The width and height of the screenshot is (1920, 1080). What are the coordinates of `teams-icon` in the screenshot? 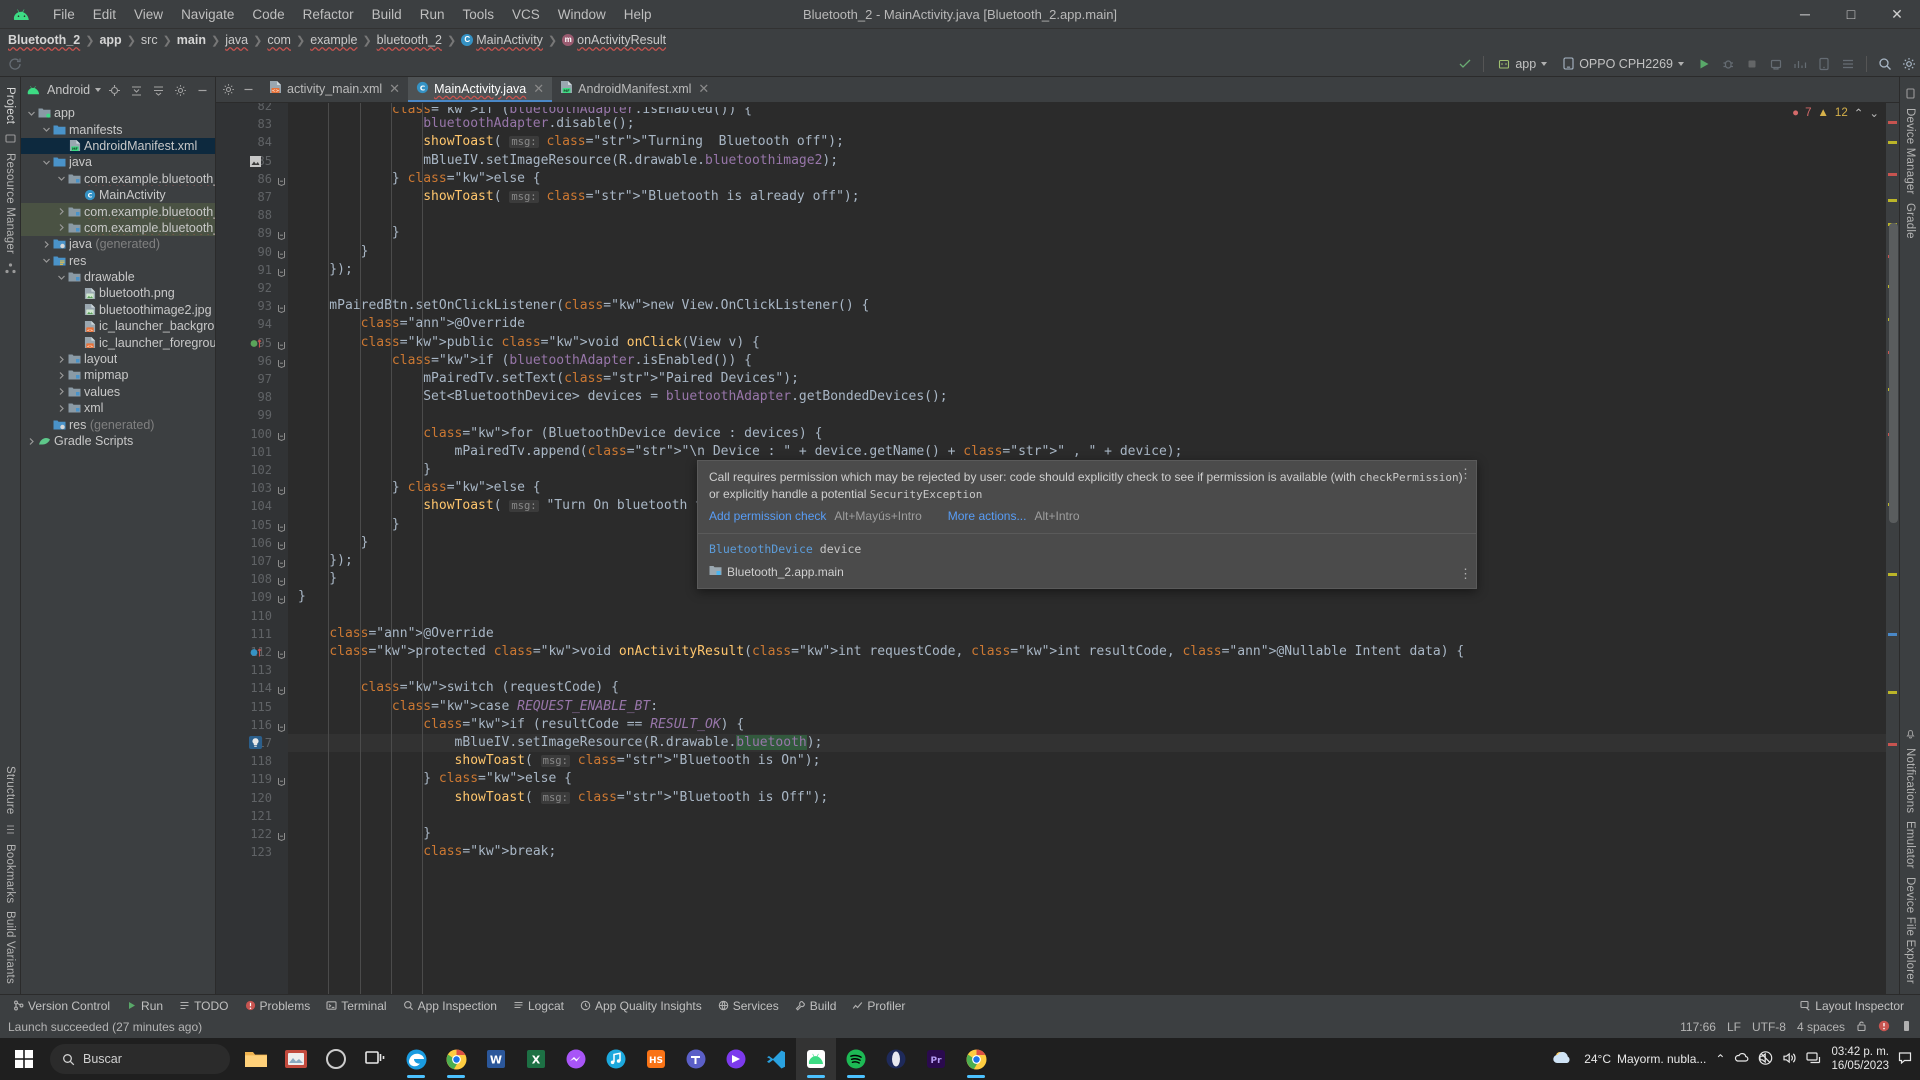 It's located at (696, 1059).